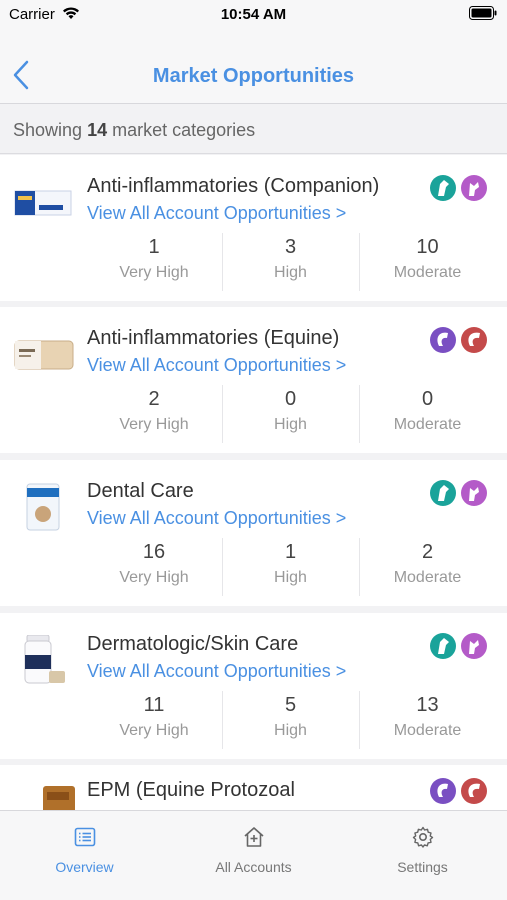  What do you see at coordinates (84, 867) in the screenshot?
I see `tab-label: Overview` at bounding box center [84, 867].